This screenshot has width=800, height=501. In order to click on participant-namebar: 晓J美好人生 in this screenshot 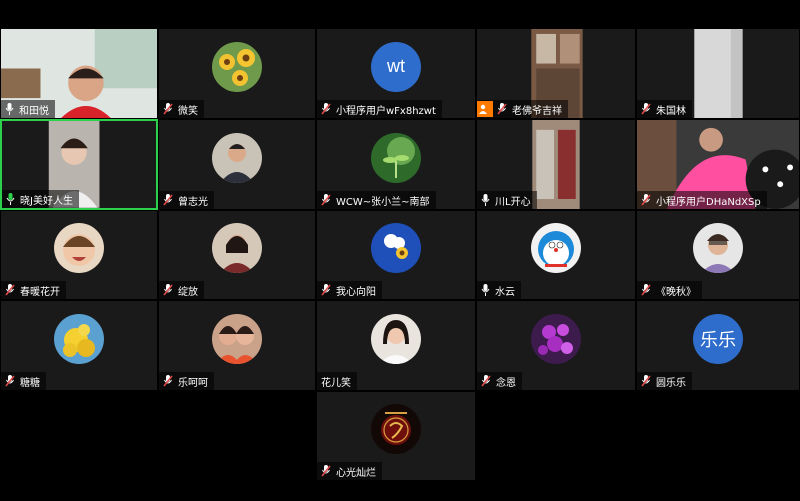, I will do `click(40, 199)`.